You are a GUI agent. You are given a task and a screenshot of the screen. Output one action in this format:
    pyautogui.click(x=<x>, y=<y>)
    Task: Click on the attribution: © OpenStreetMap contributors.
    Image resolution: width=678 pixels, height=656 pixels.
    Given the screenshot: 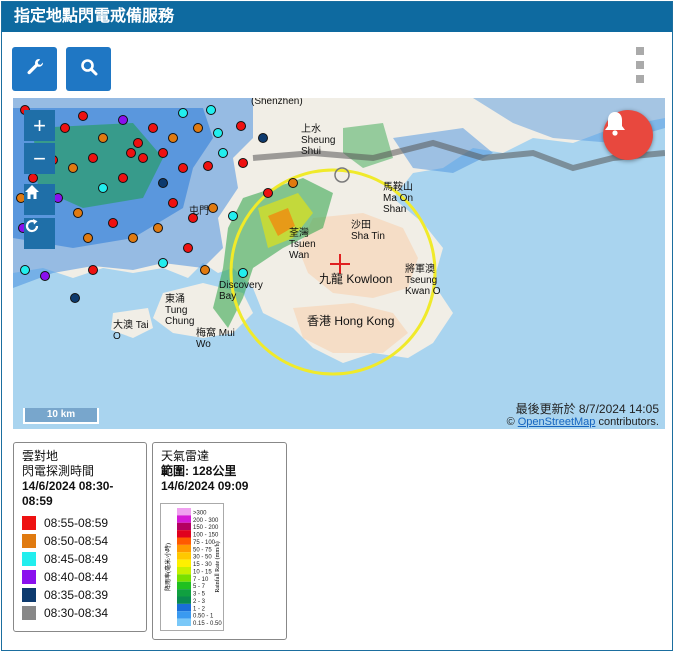 What is the action you would take?
    pyautogui.click(x=582, y=422)
    